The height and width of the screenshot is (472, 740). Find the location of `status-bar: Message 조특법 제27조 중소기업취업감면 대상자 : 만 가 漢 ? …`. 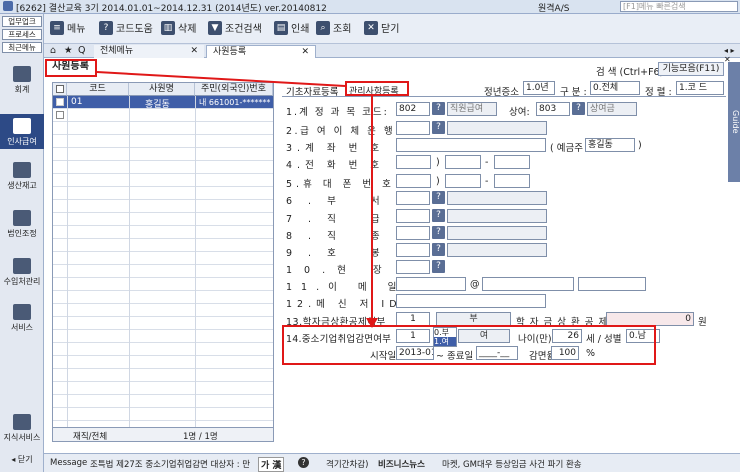

status-bar: Message 조특법 제27조 중소기업취업감면 대상자 : 만 가 漢 ? … is located at coordinates (392, 462).